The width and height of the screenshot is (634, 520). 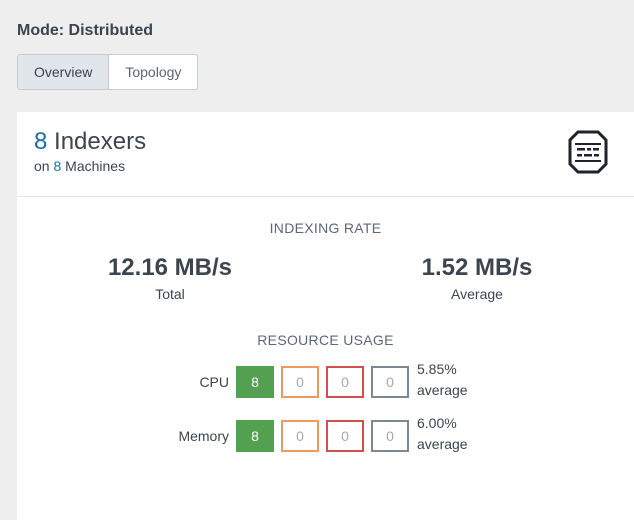 I want to click on memory-average: 6.00% average, so click(x=442, y=434).